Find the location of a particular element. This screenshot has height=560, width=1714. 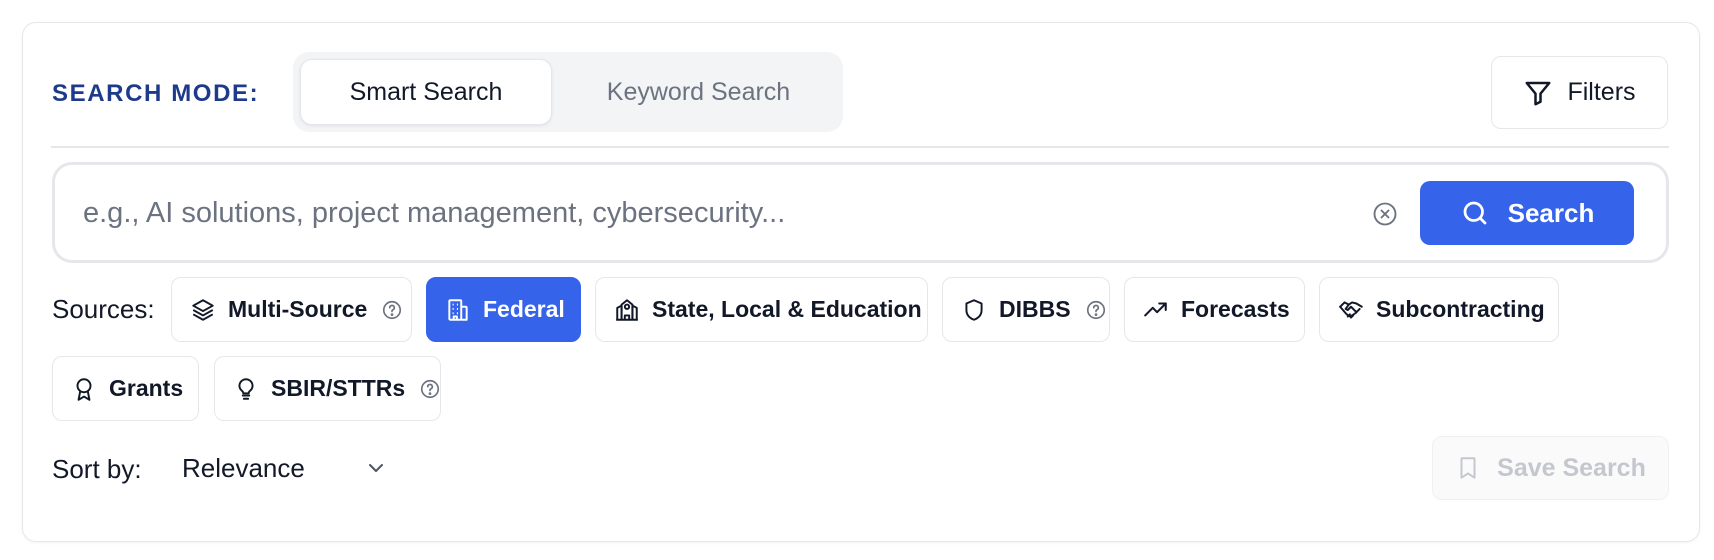

school-icon is located at coordinates (627, 309).